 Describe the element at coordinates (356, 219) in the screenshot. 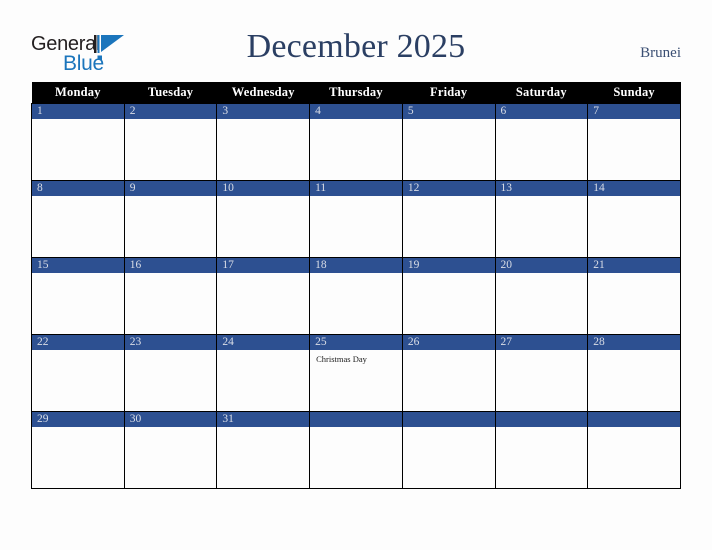

I see `calendar-day-cell: 11` at that location.